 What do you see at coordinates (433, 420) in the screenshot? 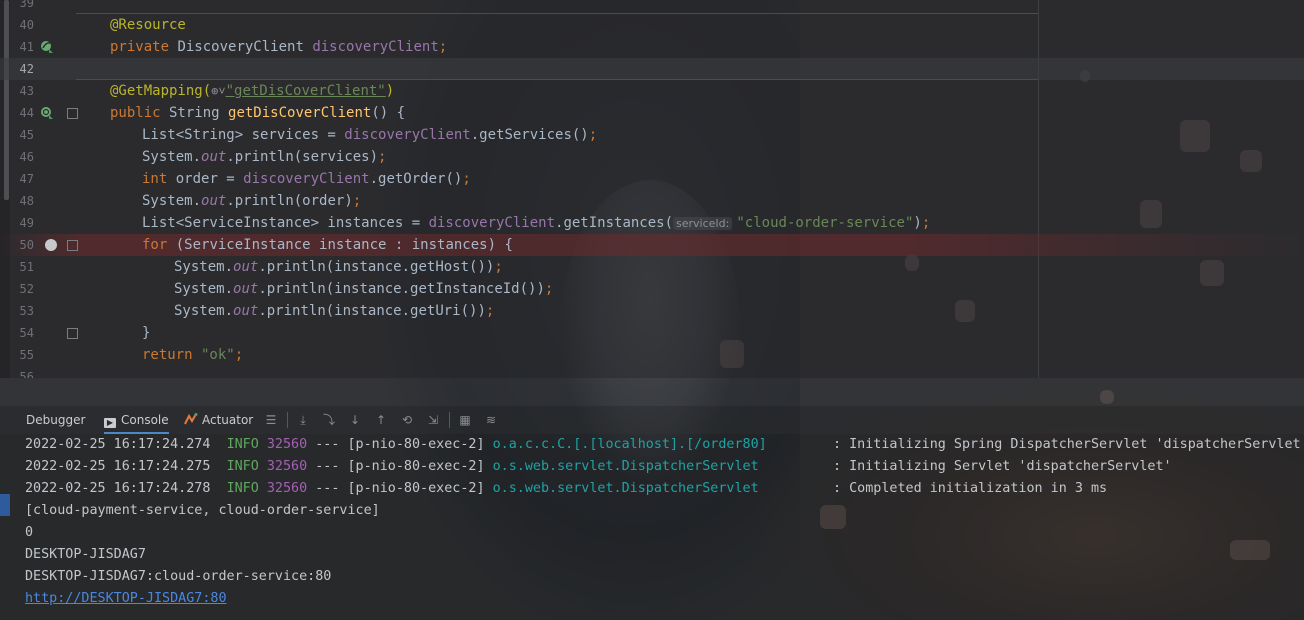
I see `run-to-cursor-icon: ⇲` at bounding box center [433, 420].